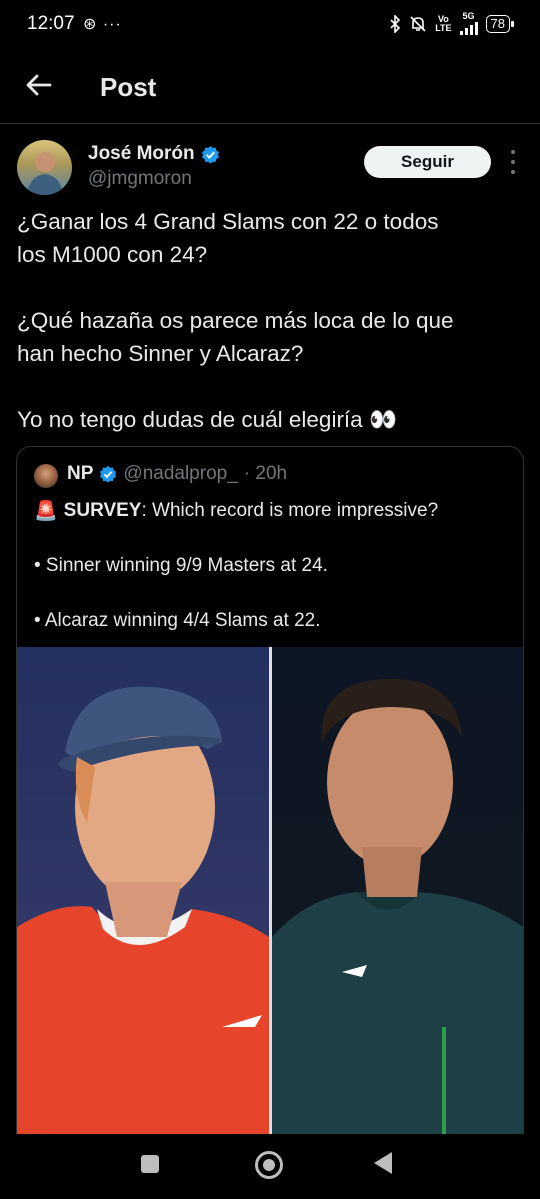 This screenshot has height=1199, width=540. What do you see at coordinates (207, 419) in the screenshot?
I see `tweet-line: Yo no tengo dudas de cuál elegiría 👀` at bounding box center [207, 419].